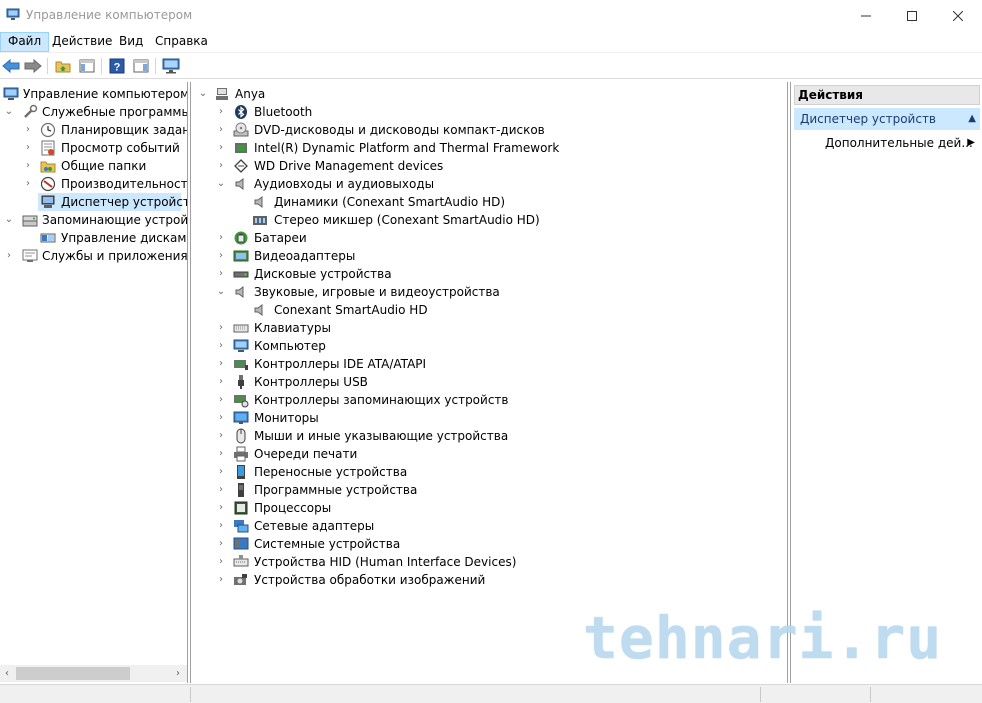 The width and height of the screenshot is (982, 703). What do you see at coordinates (866, 16) in the screenshot?
I see `minimize-button` at bounding box center [866, 16].